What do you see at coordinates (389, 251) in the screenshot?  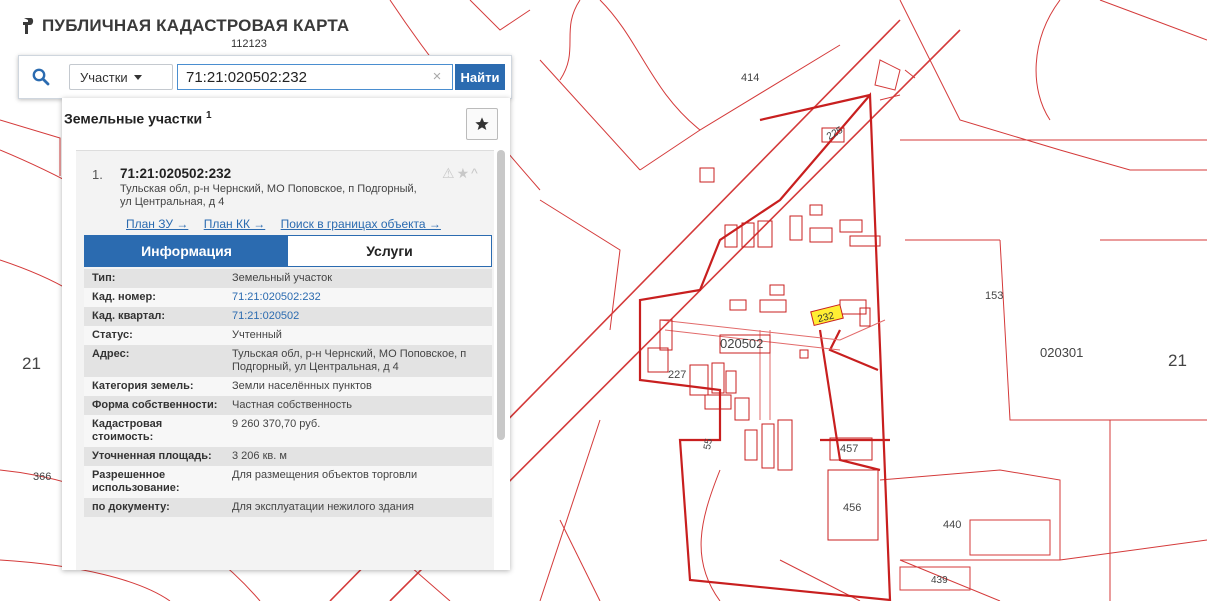 I see `tab-services: Услуги` at bounding box center [389, 251].